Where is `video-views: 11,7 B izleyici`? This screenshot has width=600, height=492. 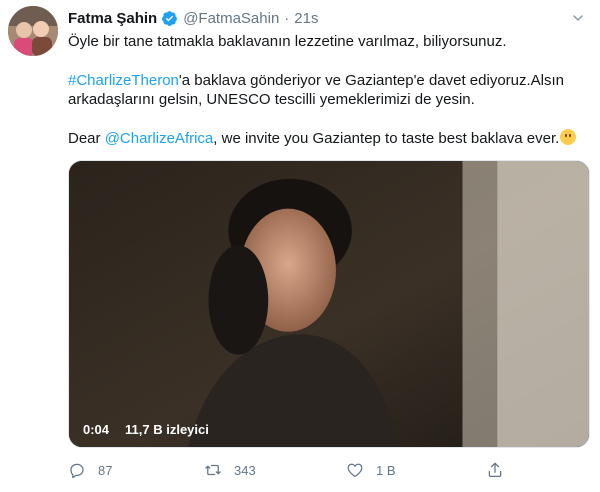 video-views: 11,7 B izleyici is located at coordinates (167, 429).